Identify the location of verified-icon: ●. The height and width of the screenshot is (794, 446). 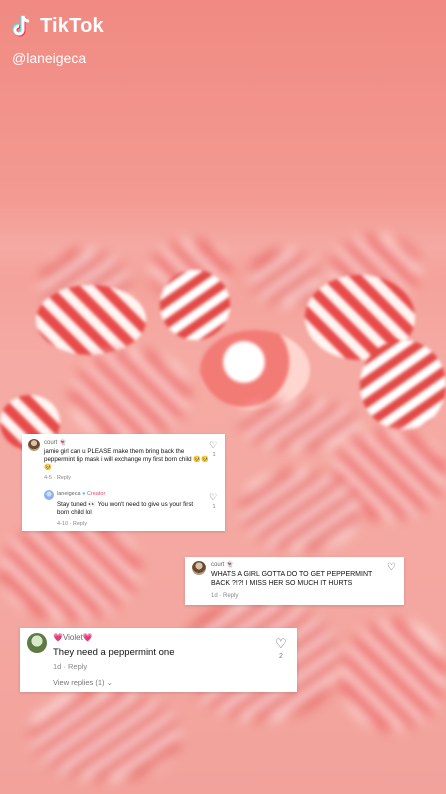
(84, 494).